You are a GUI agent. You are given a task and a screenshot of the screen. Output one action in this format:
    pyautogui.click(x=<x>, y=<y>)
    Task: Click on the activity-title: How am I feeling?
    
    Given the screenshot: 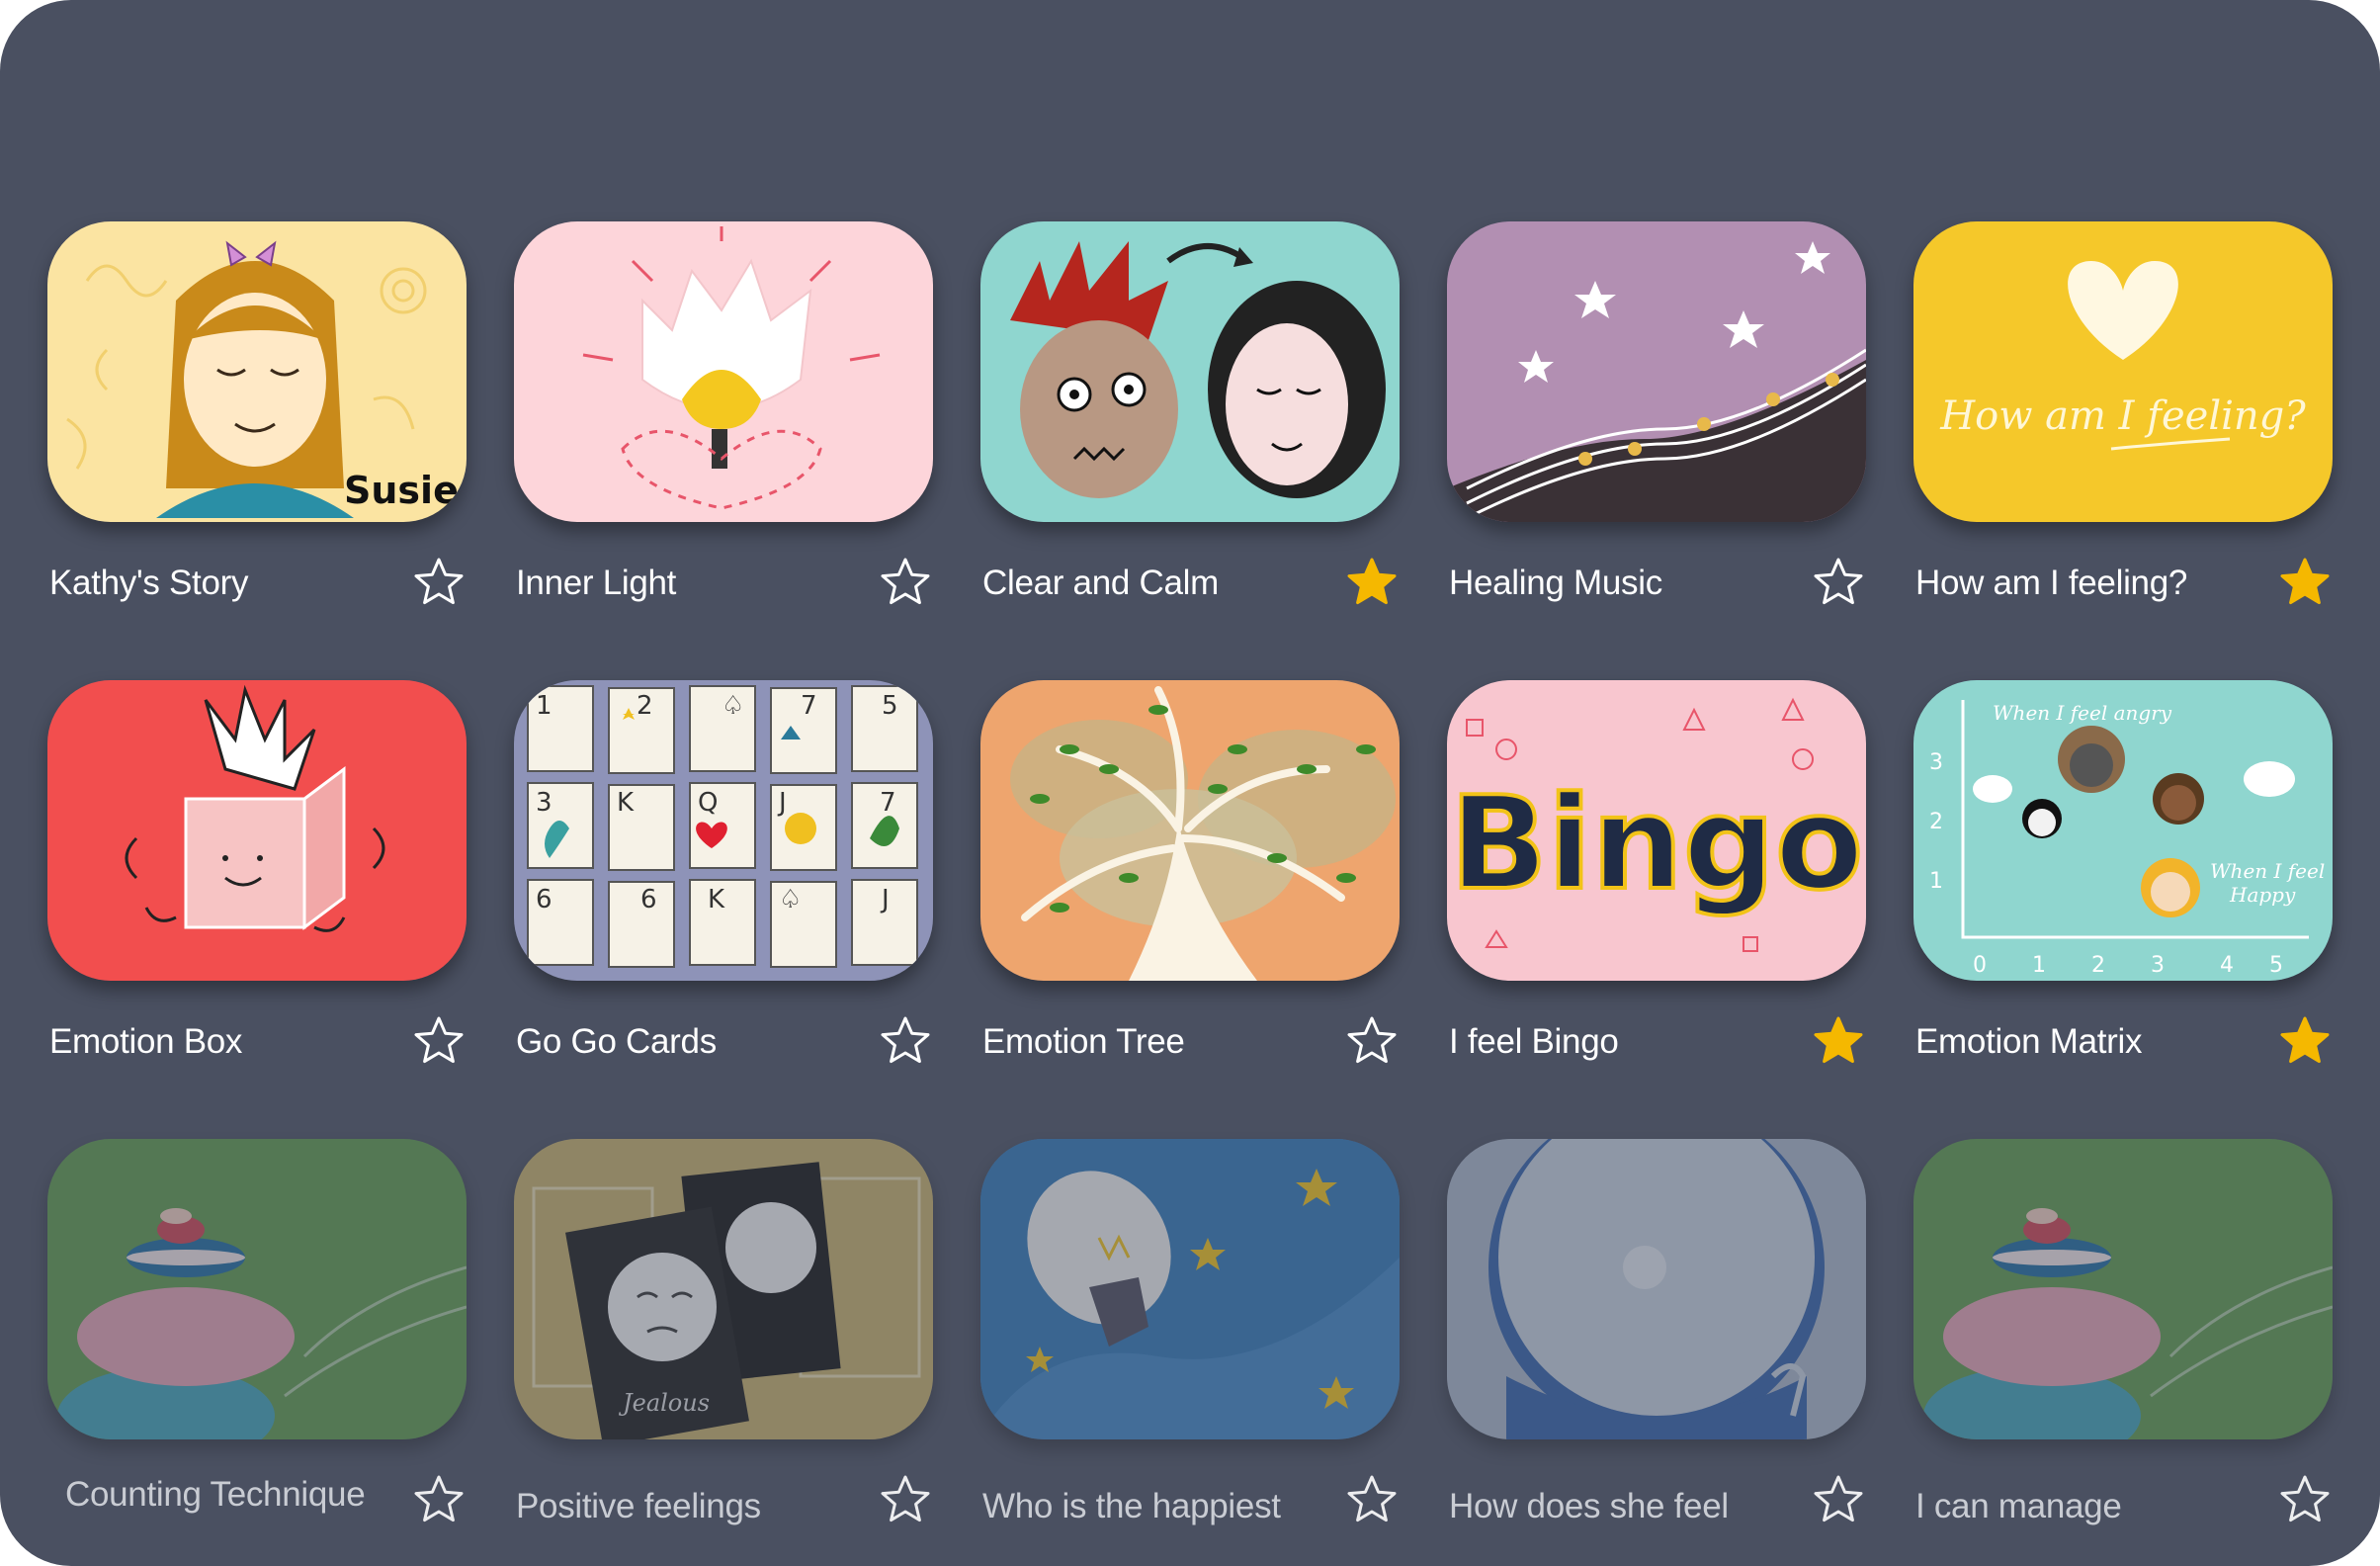 What is the action you would take?
    pyautogui.click(x=2051, y=583)
    